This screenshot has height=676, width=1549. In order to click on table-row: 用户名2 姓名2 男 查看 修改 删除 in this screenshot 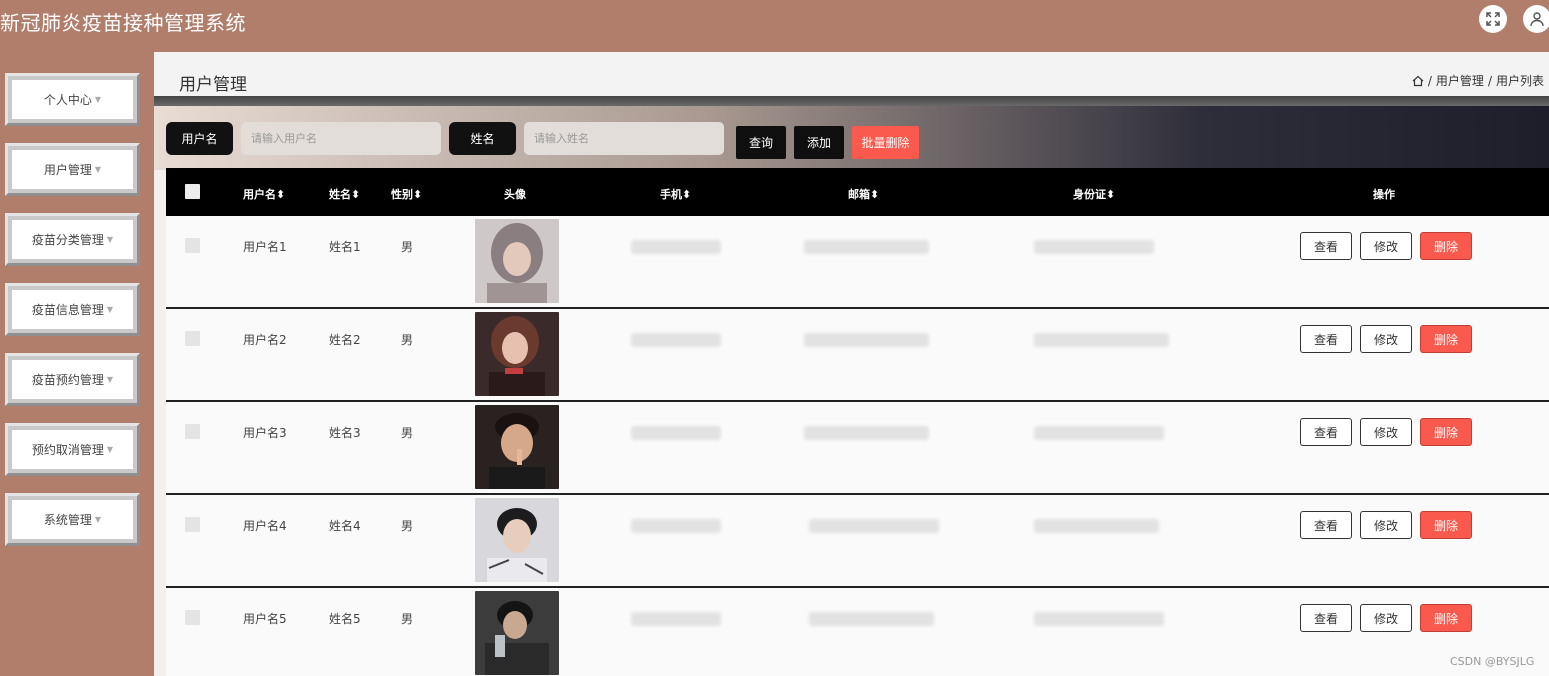, I will do `click(857, 355)`.